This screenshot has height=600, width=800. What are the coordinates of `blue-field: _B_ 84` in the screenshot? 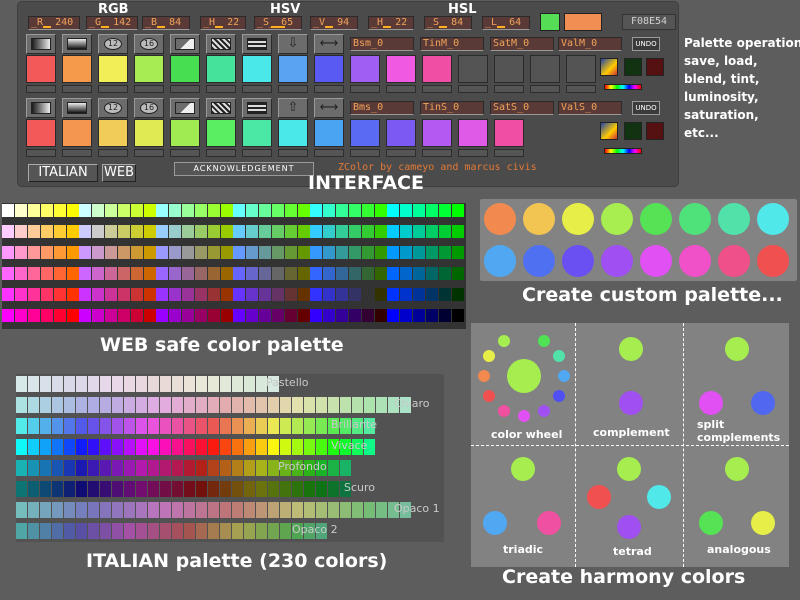 It's located at (166, 23).